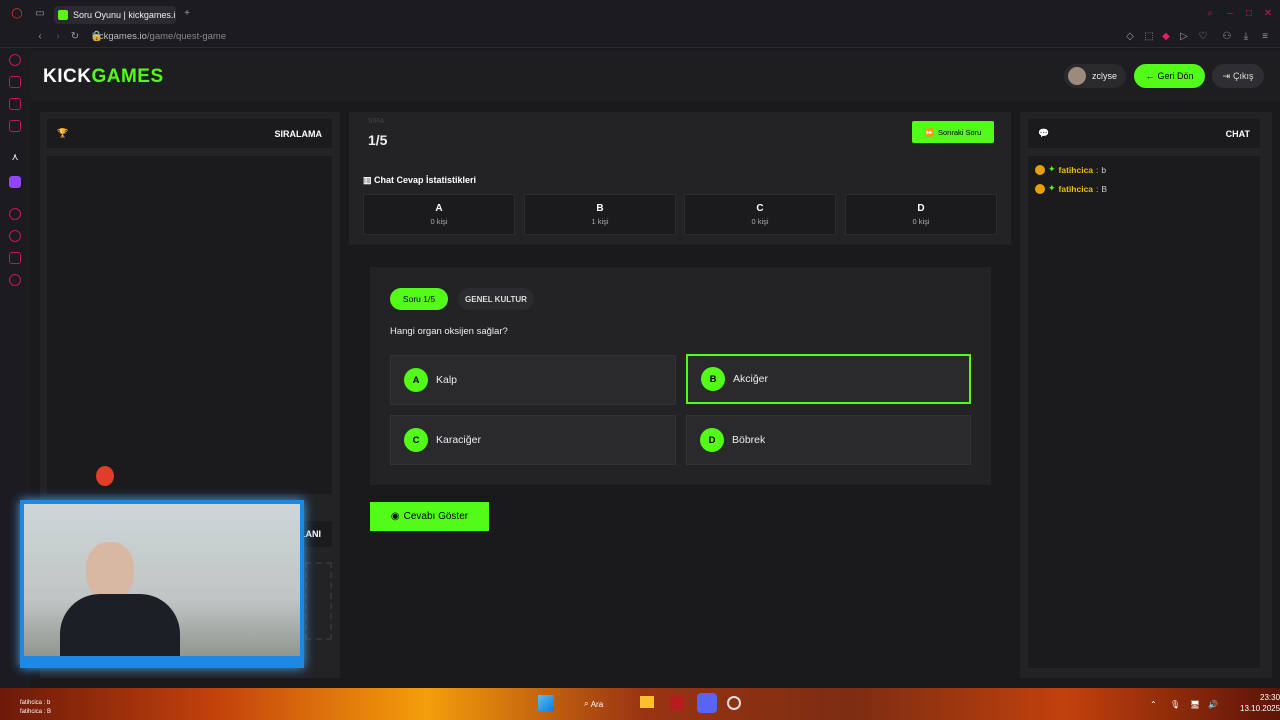  Describe the element at coordinates (318, 601) in the screenshot. I see `second-panel-dropzone` at that location.